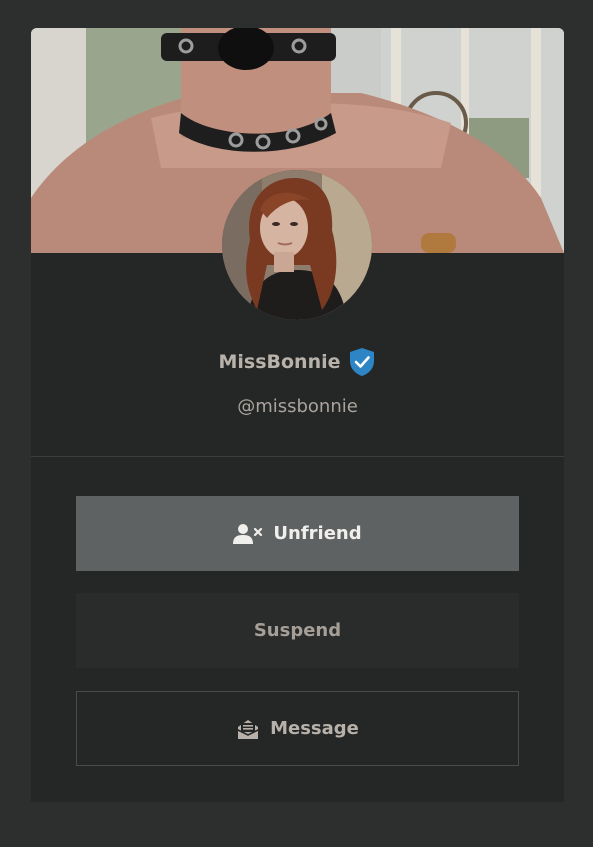 Image resolution: width=593 pixels, height=847 pixels. What do you see at coordinates (362, 362) in the screenshot?
I see `verified-badge-icon` at bounding box center [362, 362].